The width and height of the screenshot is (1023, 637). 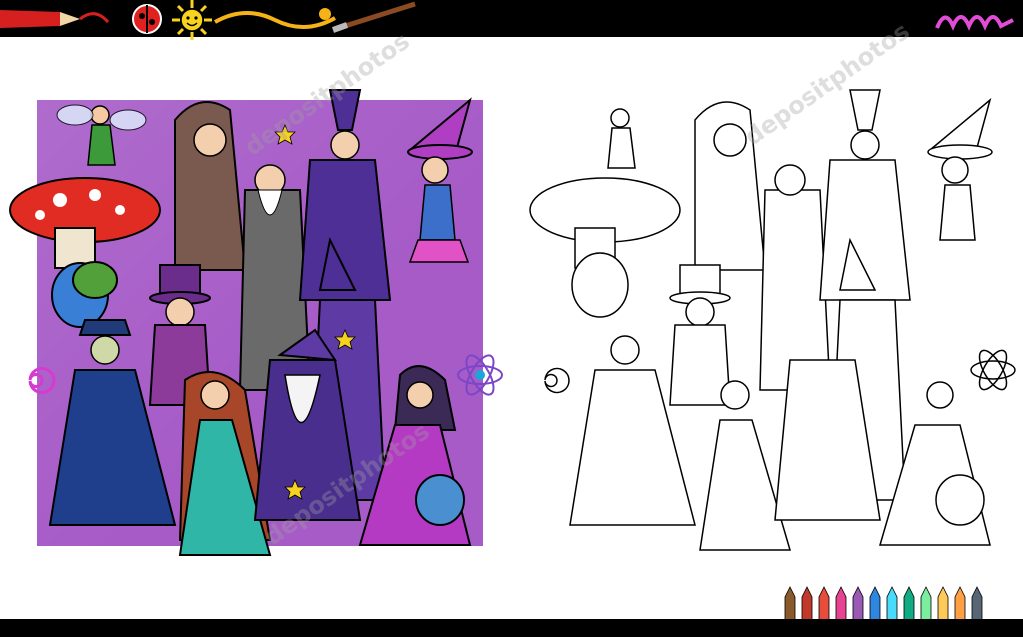 What do you see at coordinates (974, 23) in the screenshot?
I see `scribble-icon` at bounding box center [974, 23].